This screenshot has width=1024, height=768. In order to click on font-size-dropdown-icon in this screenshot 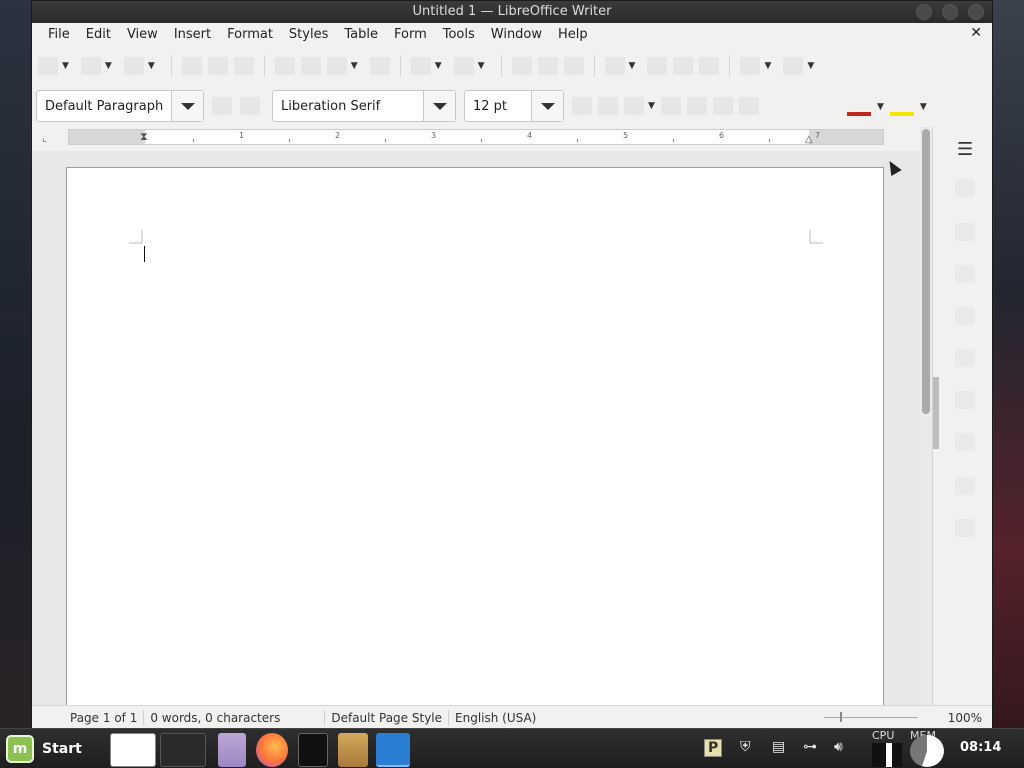, I will do `click(547, 106)`.